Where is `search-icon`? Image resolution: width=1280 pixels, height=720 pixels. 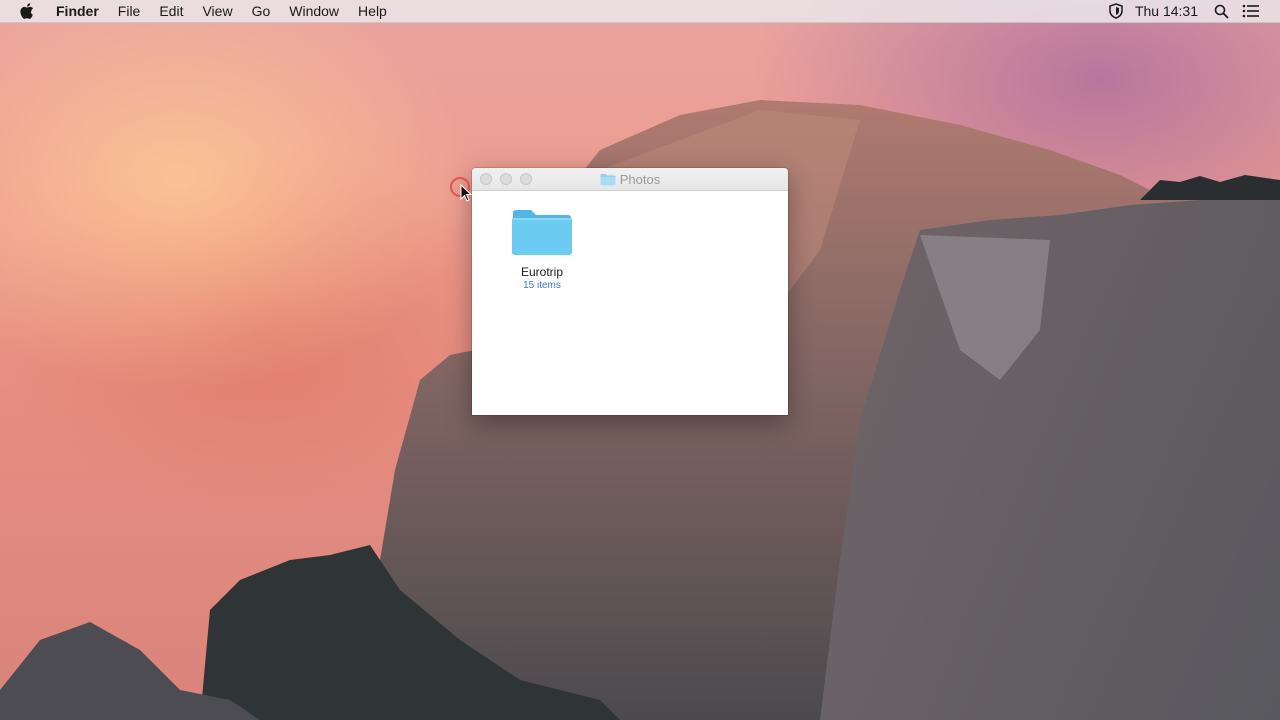
search-icon is located at coordinates (1221, 11).